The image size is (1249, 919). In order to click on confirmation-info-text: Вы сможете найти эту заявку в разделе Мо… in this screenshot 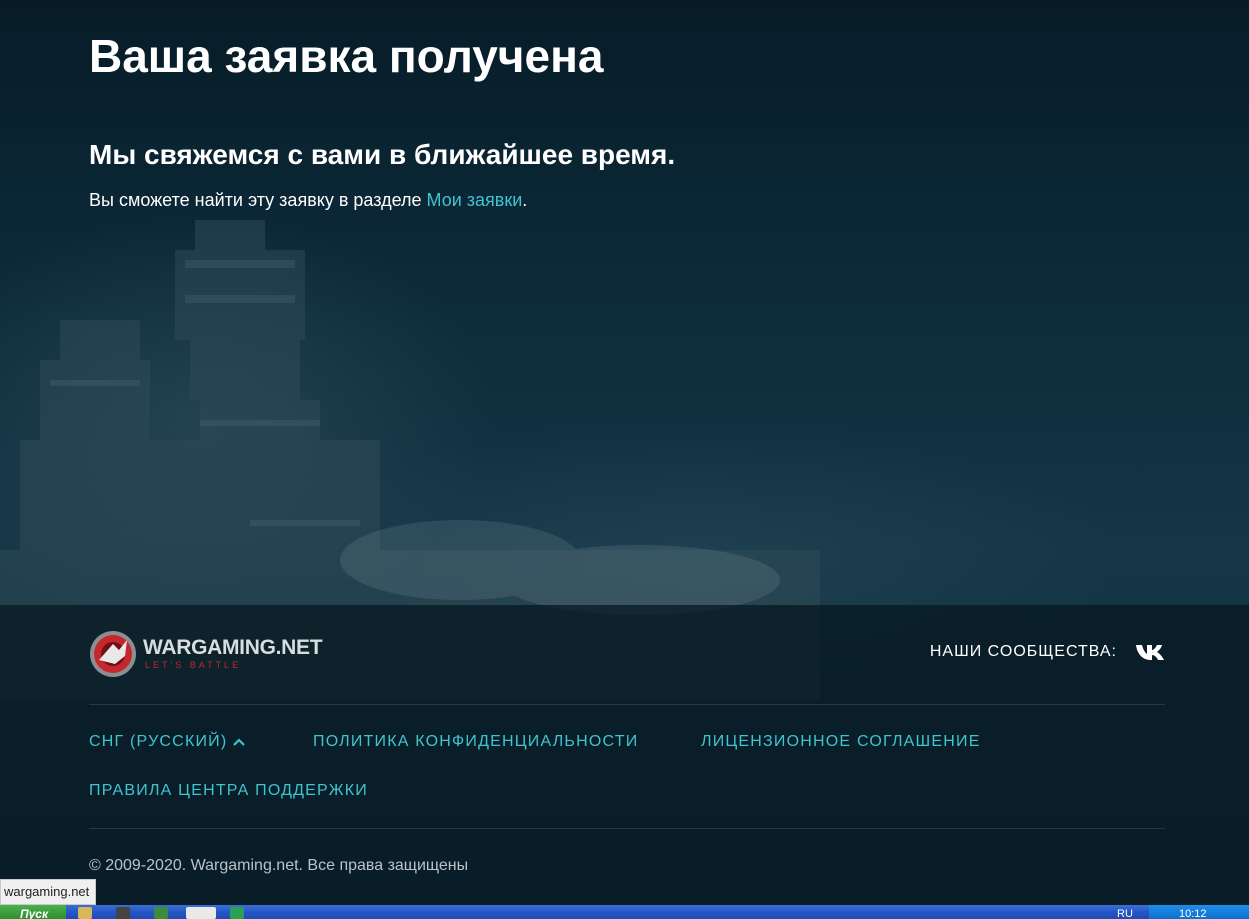, I will do `click(629, 200)`.